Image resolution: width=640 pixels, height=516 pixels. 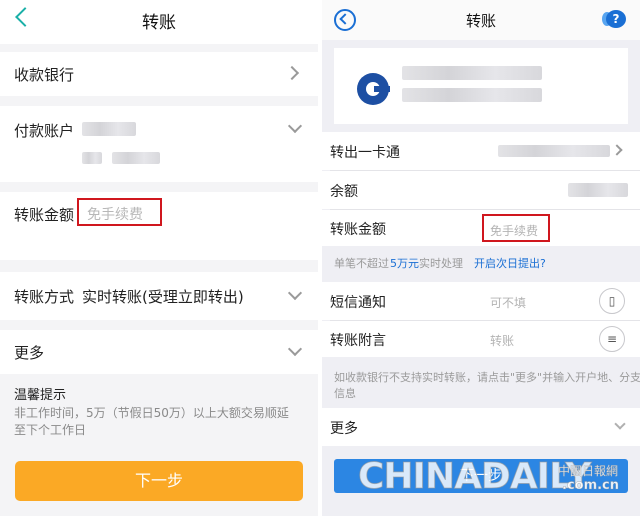 I want to click on message-label: 转账附言, so click(x=358, y=341).